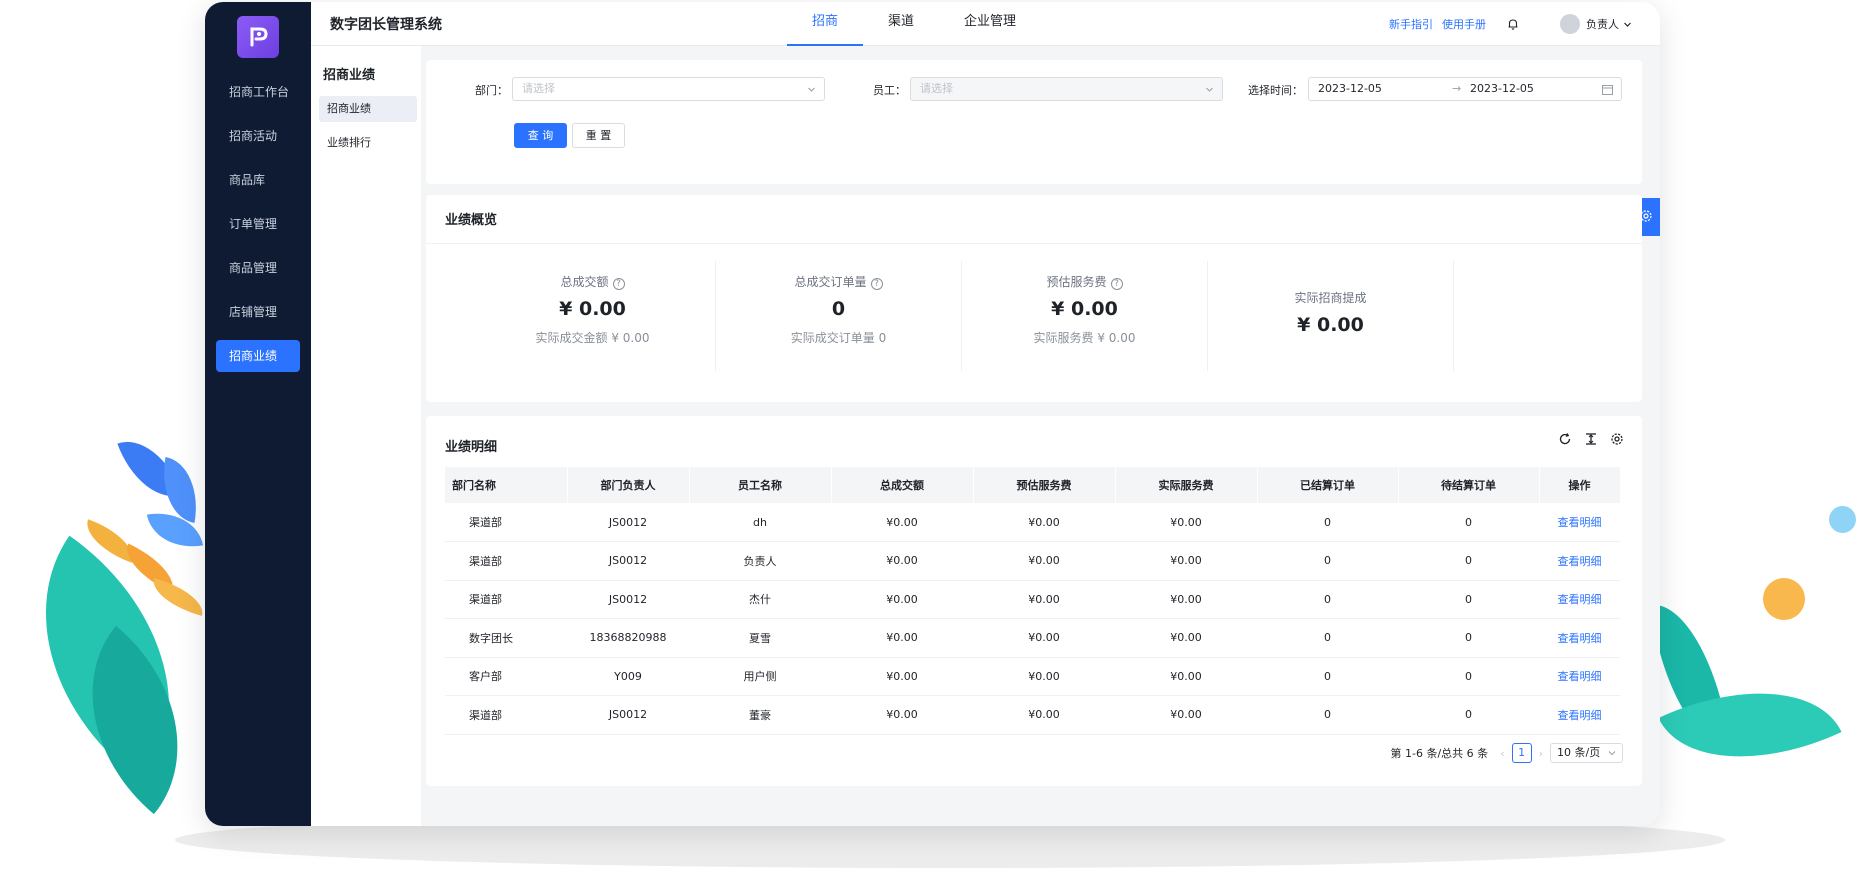  I want to click on table-row: 渠道部 JS0012 dh ¥0.00 ¥0.00 ¥0.00 0 0 查看明细, so click(1032, 522).